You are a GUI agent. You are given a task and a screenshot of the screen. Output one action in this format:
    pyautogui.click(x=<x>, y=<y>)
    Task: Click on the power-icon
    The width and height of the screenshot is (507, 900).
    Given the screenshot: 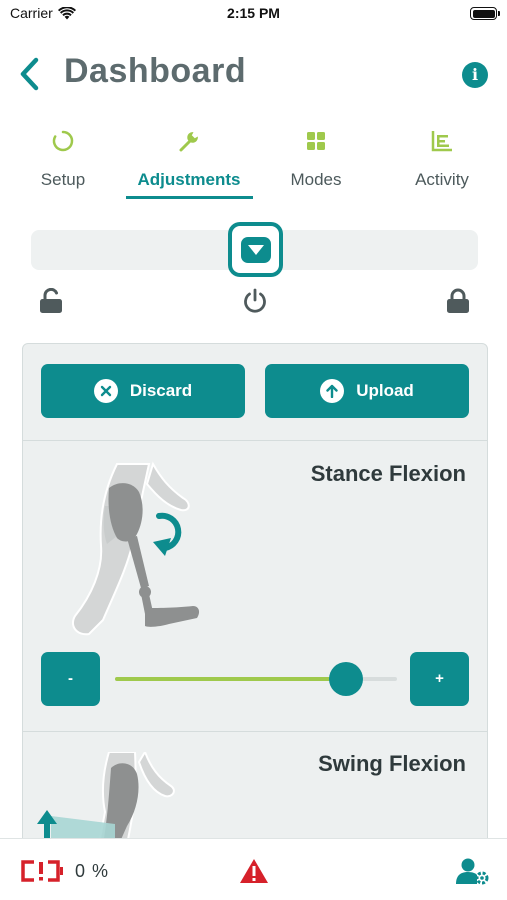 What is the action you would take?
    pyautogui.click(x=255, y=301)
    